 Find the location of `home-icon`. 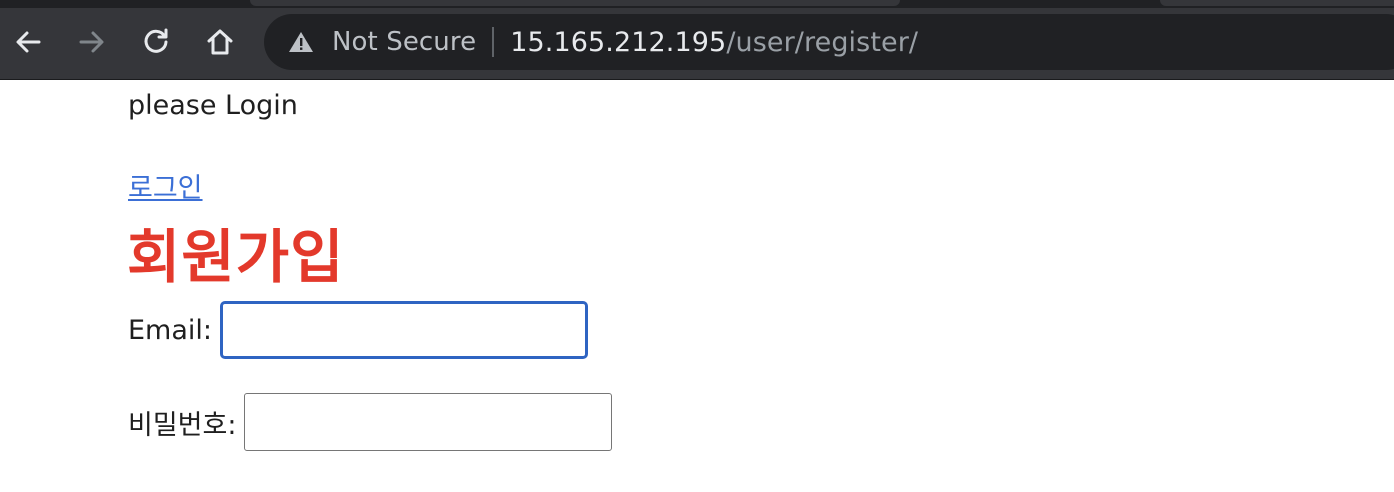

home-icon is located at coordinates (220, 42).